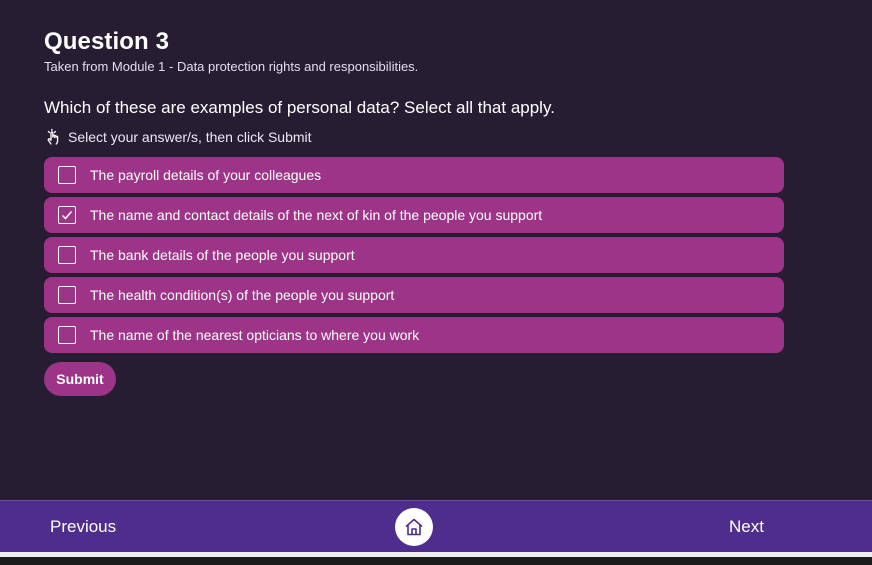 The height and width of the screenshot is (565, 872). What do you see at coordinates (436, 561) in the screenshot?
I see `taskbar-edge` at bounding box center [436, 561].